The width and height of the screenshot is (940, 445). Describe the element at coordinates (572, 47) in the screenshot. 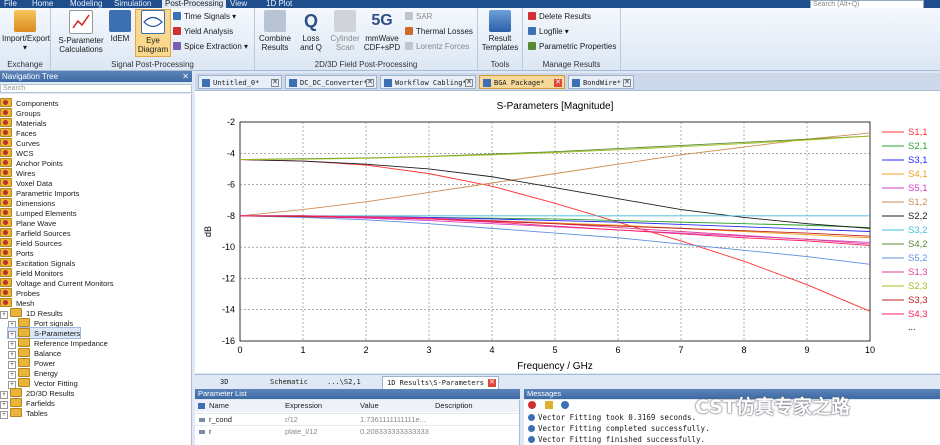

I see `parametric-properties-button: Parametric Properties` at that location.